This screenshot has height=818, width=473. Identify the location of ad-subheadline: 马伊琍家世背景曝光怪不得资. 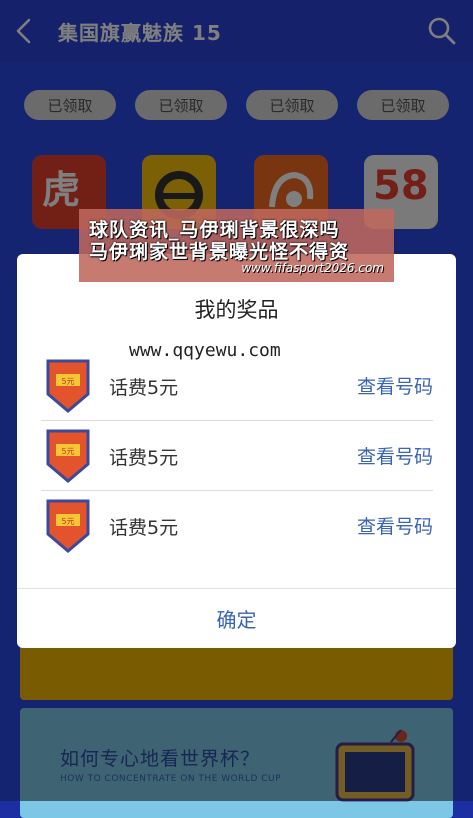
(219, 252).